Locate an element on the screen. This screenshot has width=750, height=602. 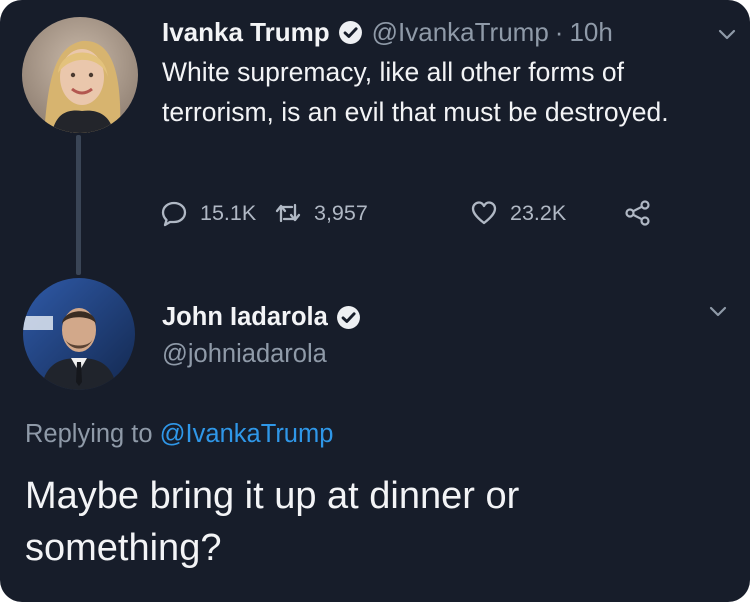
author-name: John Iadarola is located at coordinates (245, 317).